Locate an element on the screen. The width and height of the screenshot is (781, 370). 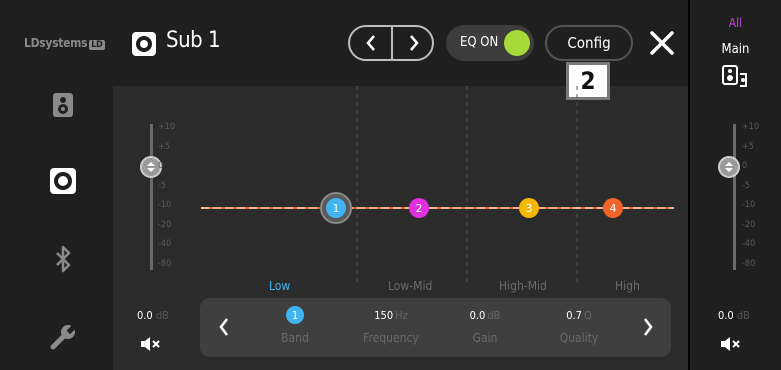
brand-logo: LDsystems LD is located at coordinates (64, 43).